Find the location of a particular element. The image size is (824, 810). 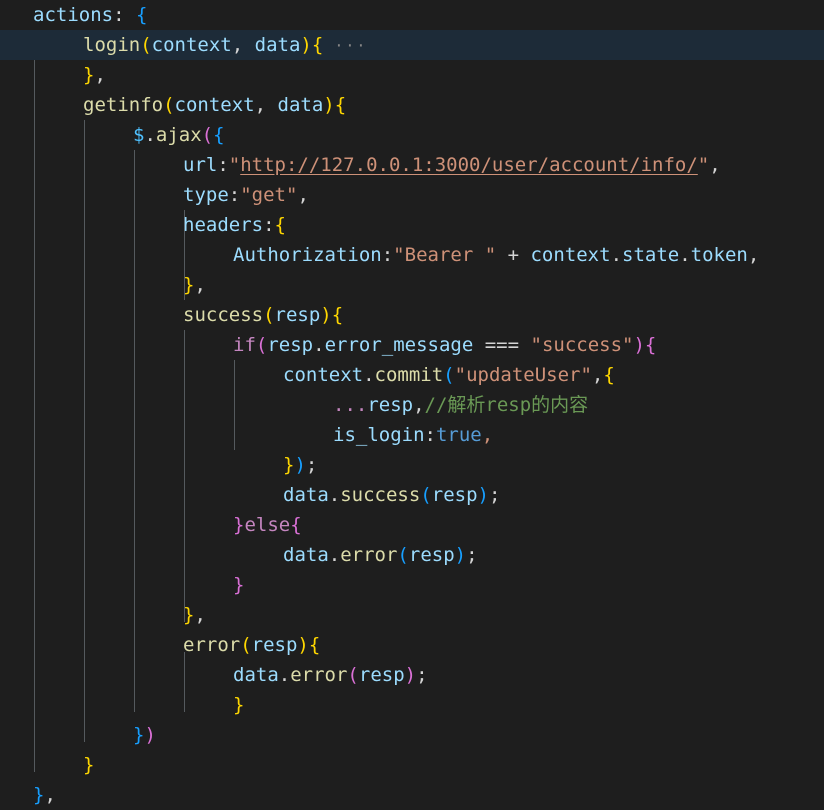

token-function: getinfo is located at coordinates (123, 105).